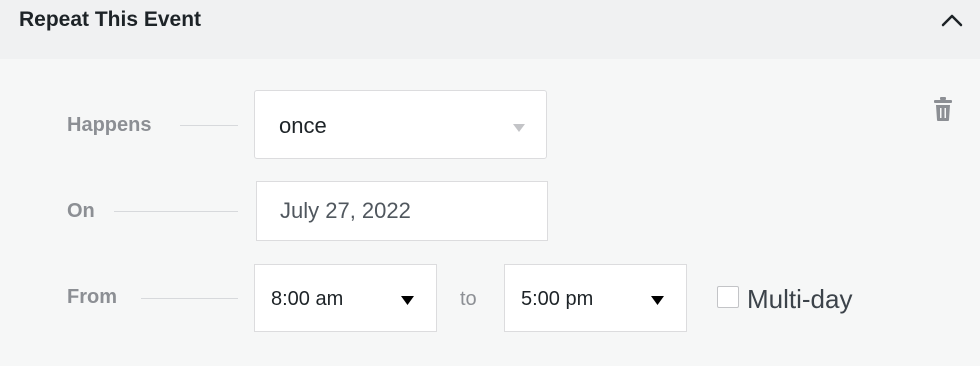 Image resolution: width=980 pixels, height=366 pixels. What do you see at coordinates (81, 211) in the screenshot?
I see `on-label: On` at bounding box center [81, 211].